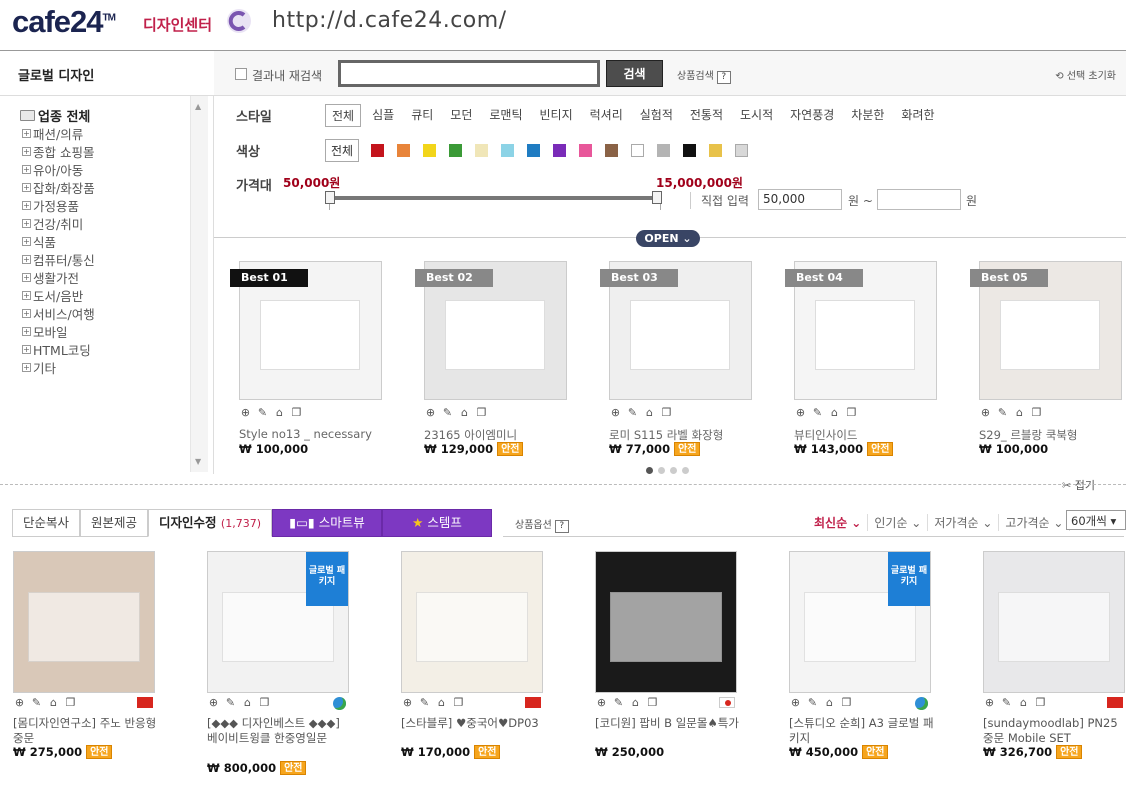 The height and width of the screenshot is (788, 1126). What do you see at coordinates (106, 133) in the screenshot?
I see `category-item: + 패션/의류` at bounding box center [106, 133].